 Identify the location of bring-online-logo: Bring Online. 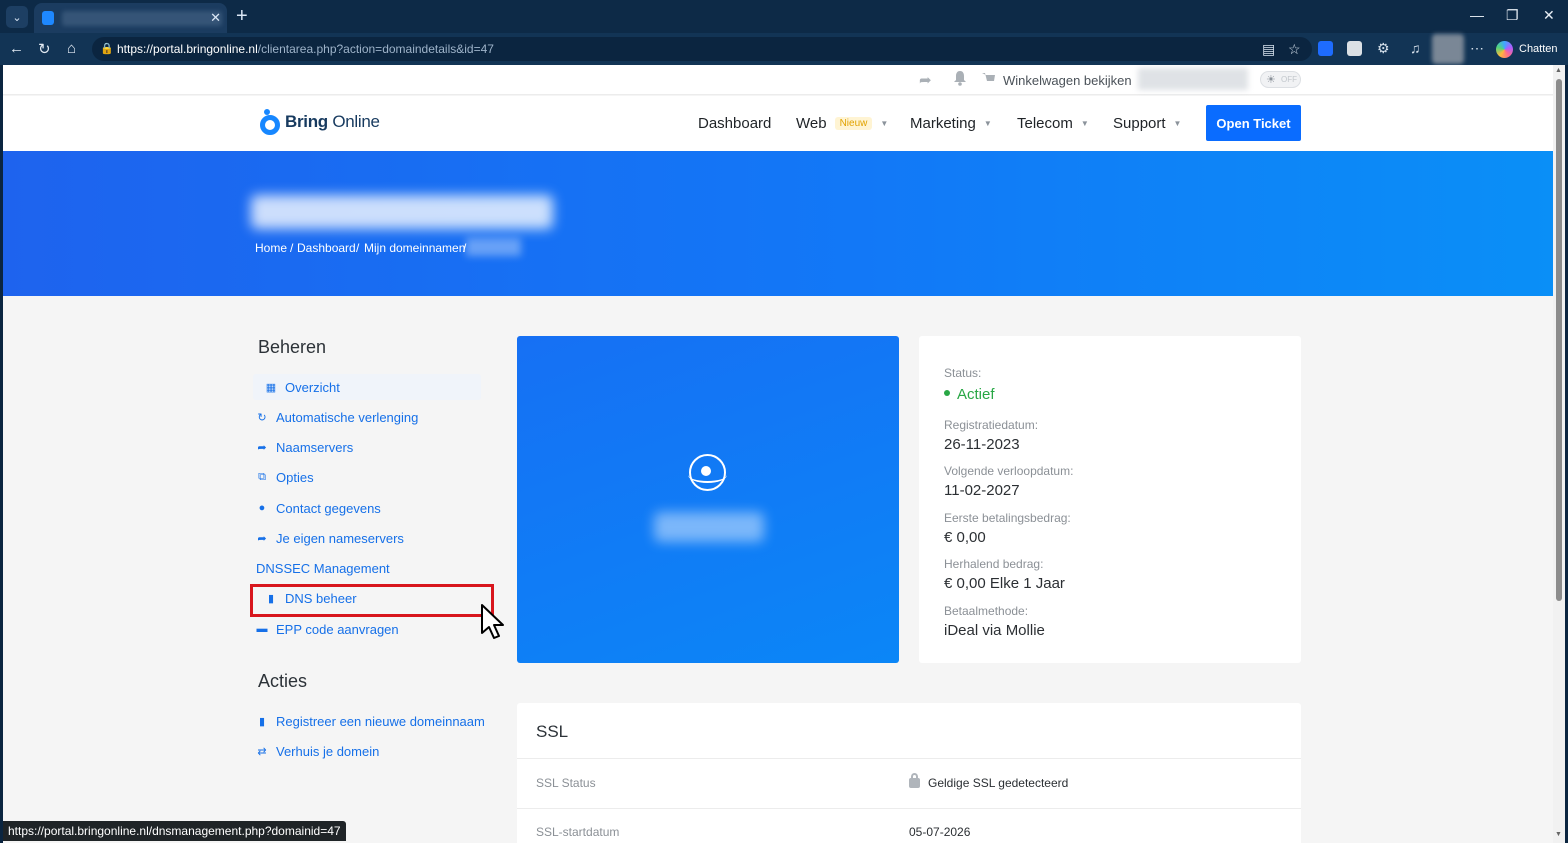
(320, 122).